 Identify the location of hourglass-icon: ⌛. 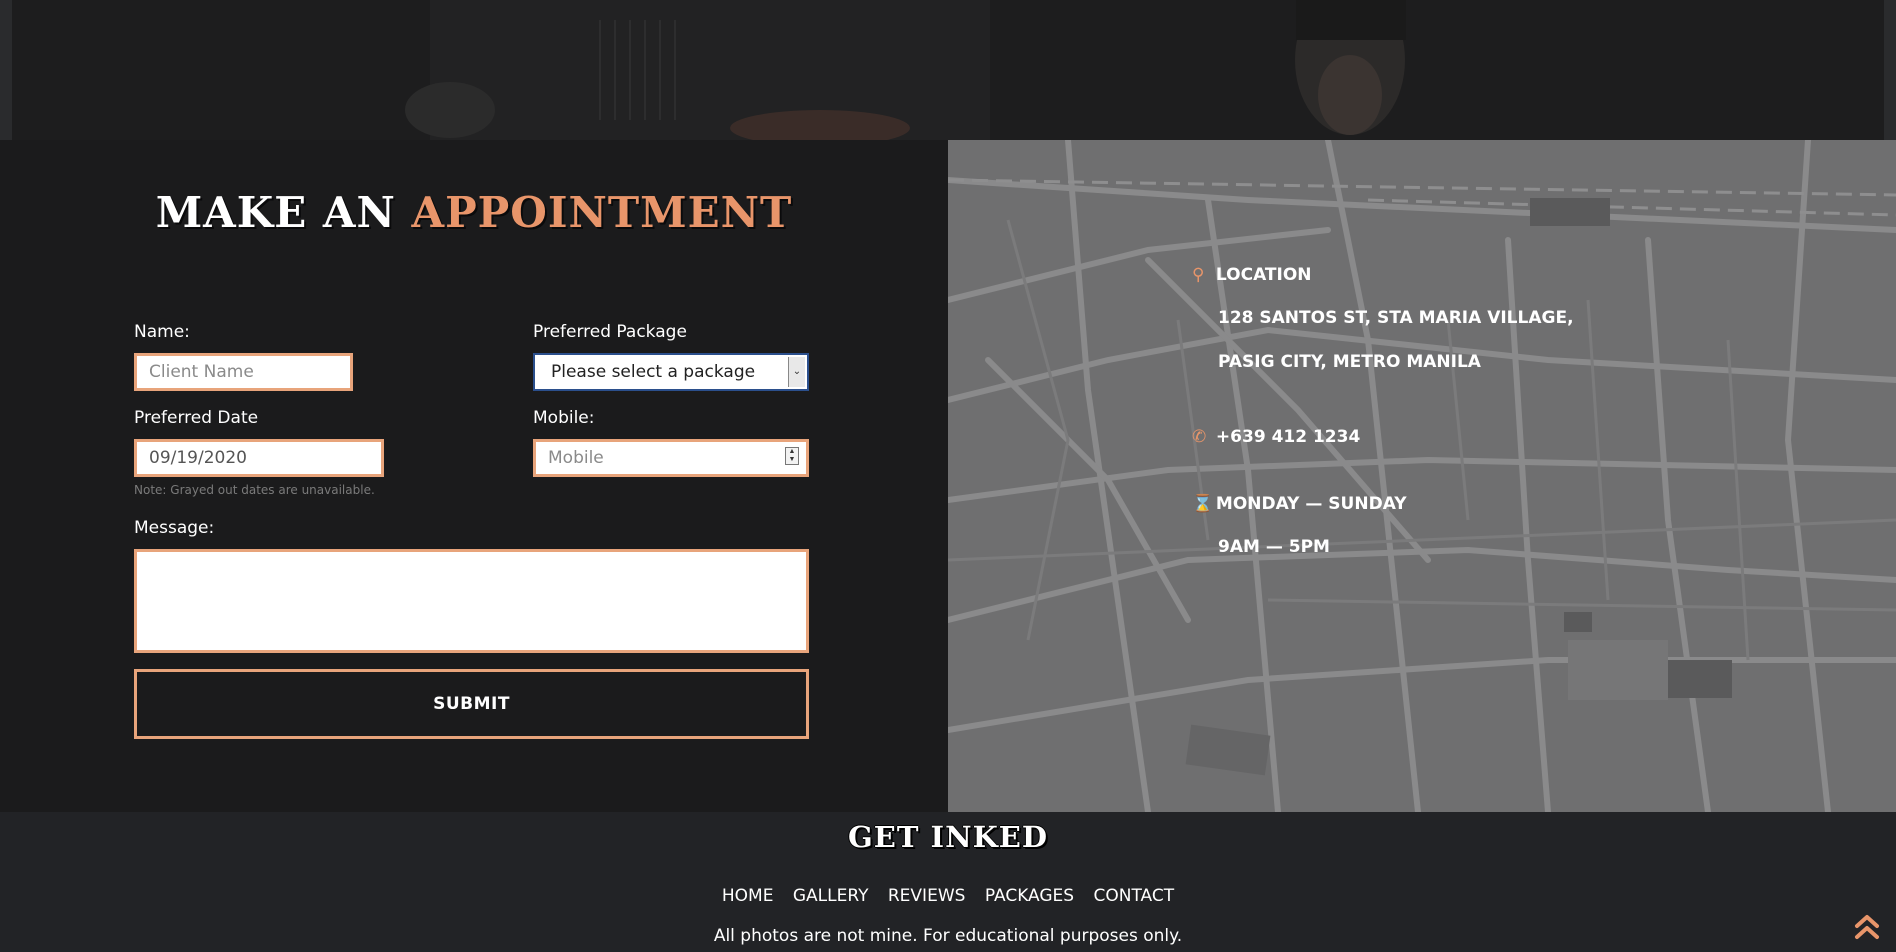
(1203, 504).